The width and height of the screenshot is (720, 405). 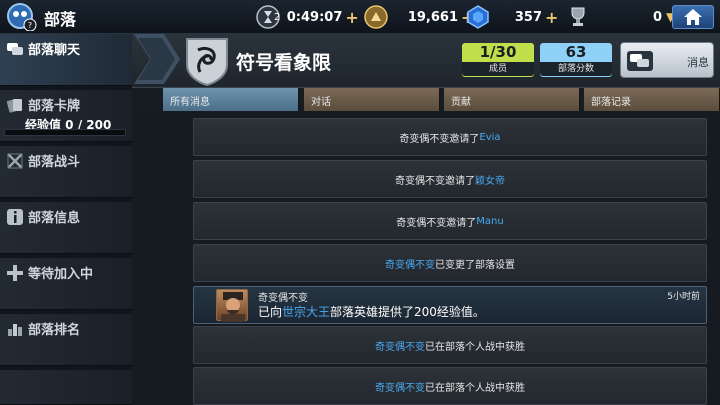 I want to click on info-icon, so click(x=15, y=217).